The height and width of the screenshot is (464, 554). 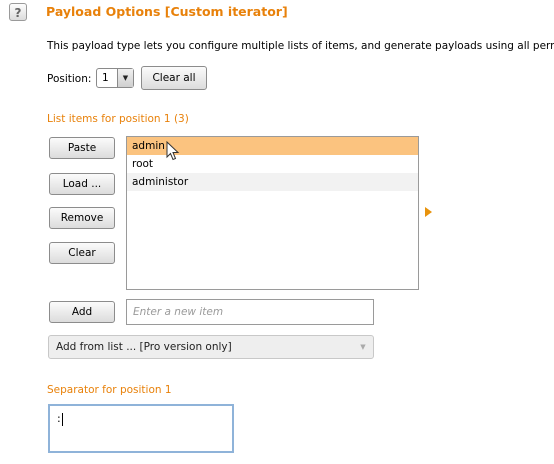 What do you see at coordinates (174, 78) in the screenshot?
I see `clear-all-button: Clear all` at bounding box center [174, 78].